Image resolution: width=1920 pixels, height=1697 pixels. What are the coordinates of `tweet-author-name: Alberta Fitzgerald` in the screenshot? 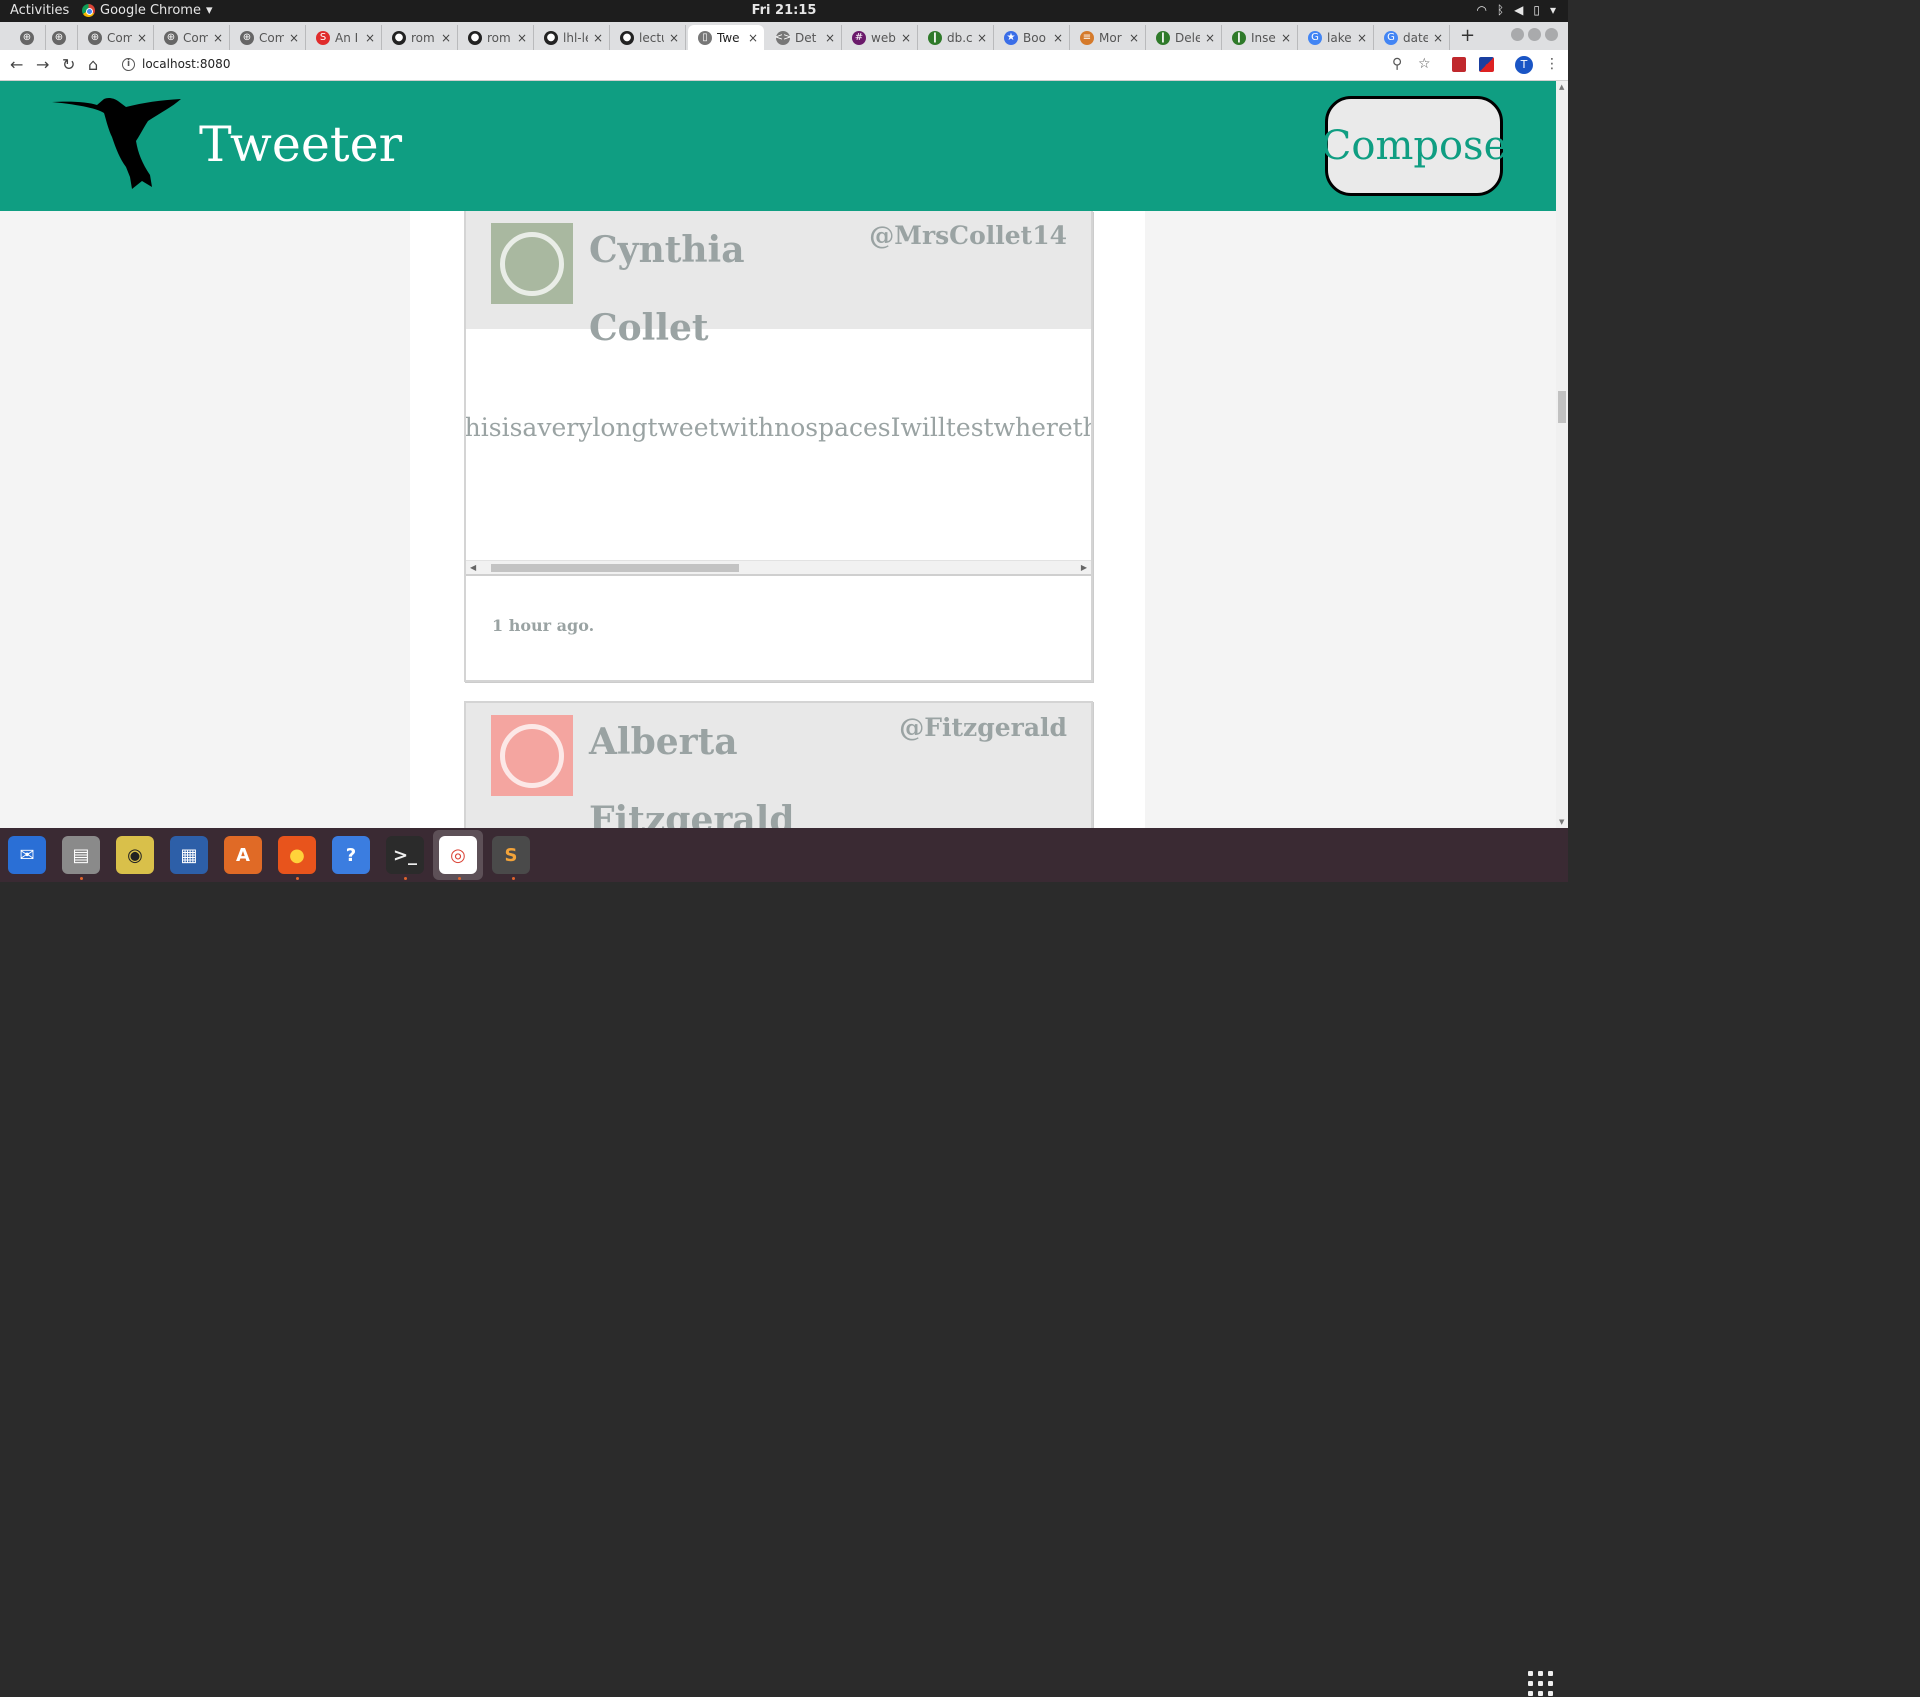 It's located at (692, 774).